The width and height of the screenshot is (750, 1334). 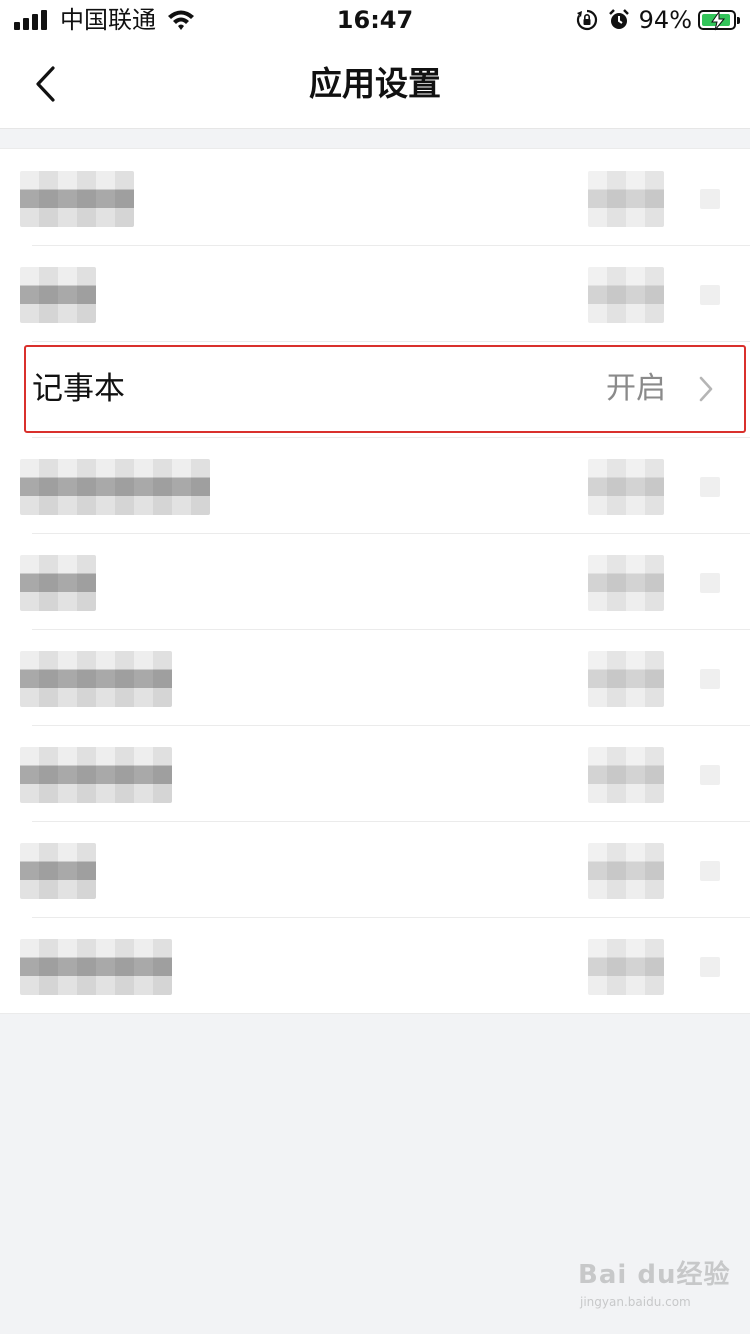 I want to click on battery-charging-icon, so click(x=719, y=20).